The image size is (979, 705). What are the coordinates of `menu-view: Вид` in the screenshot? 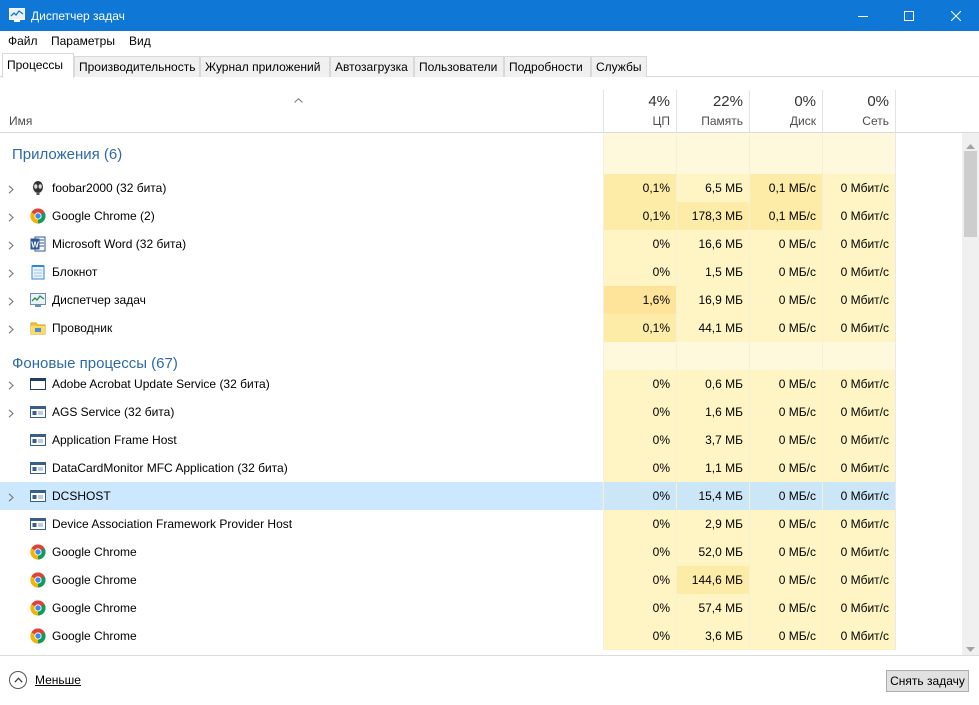 It's located at (140, 41).